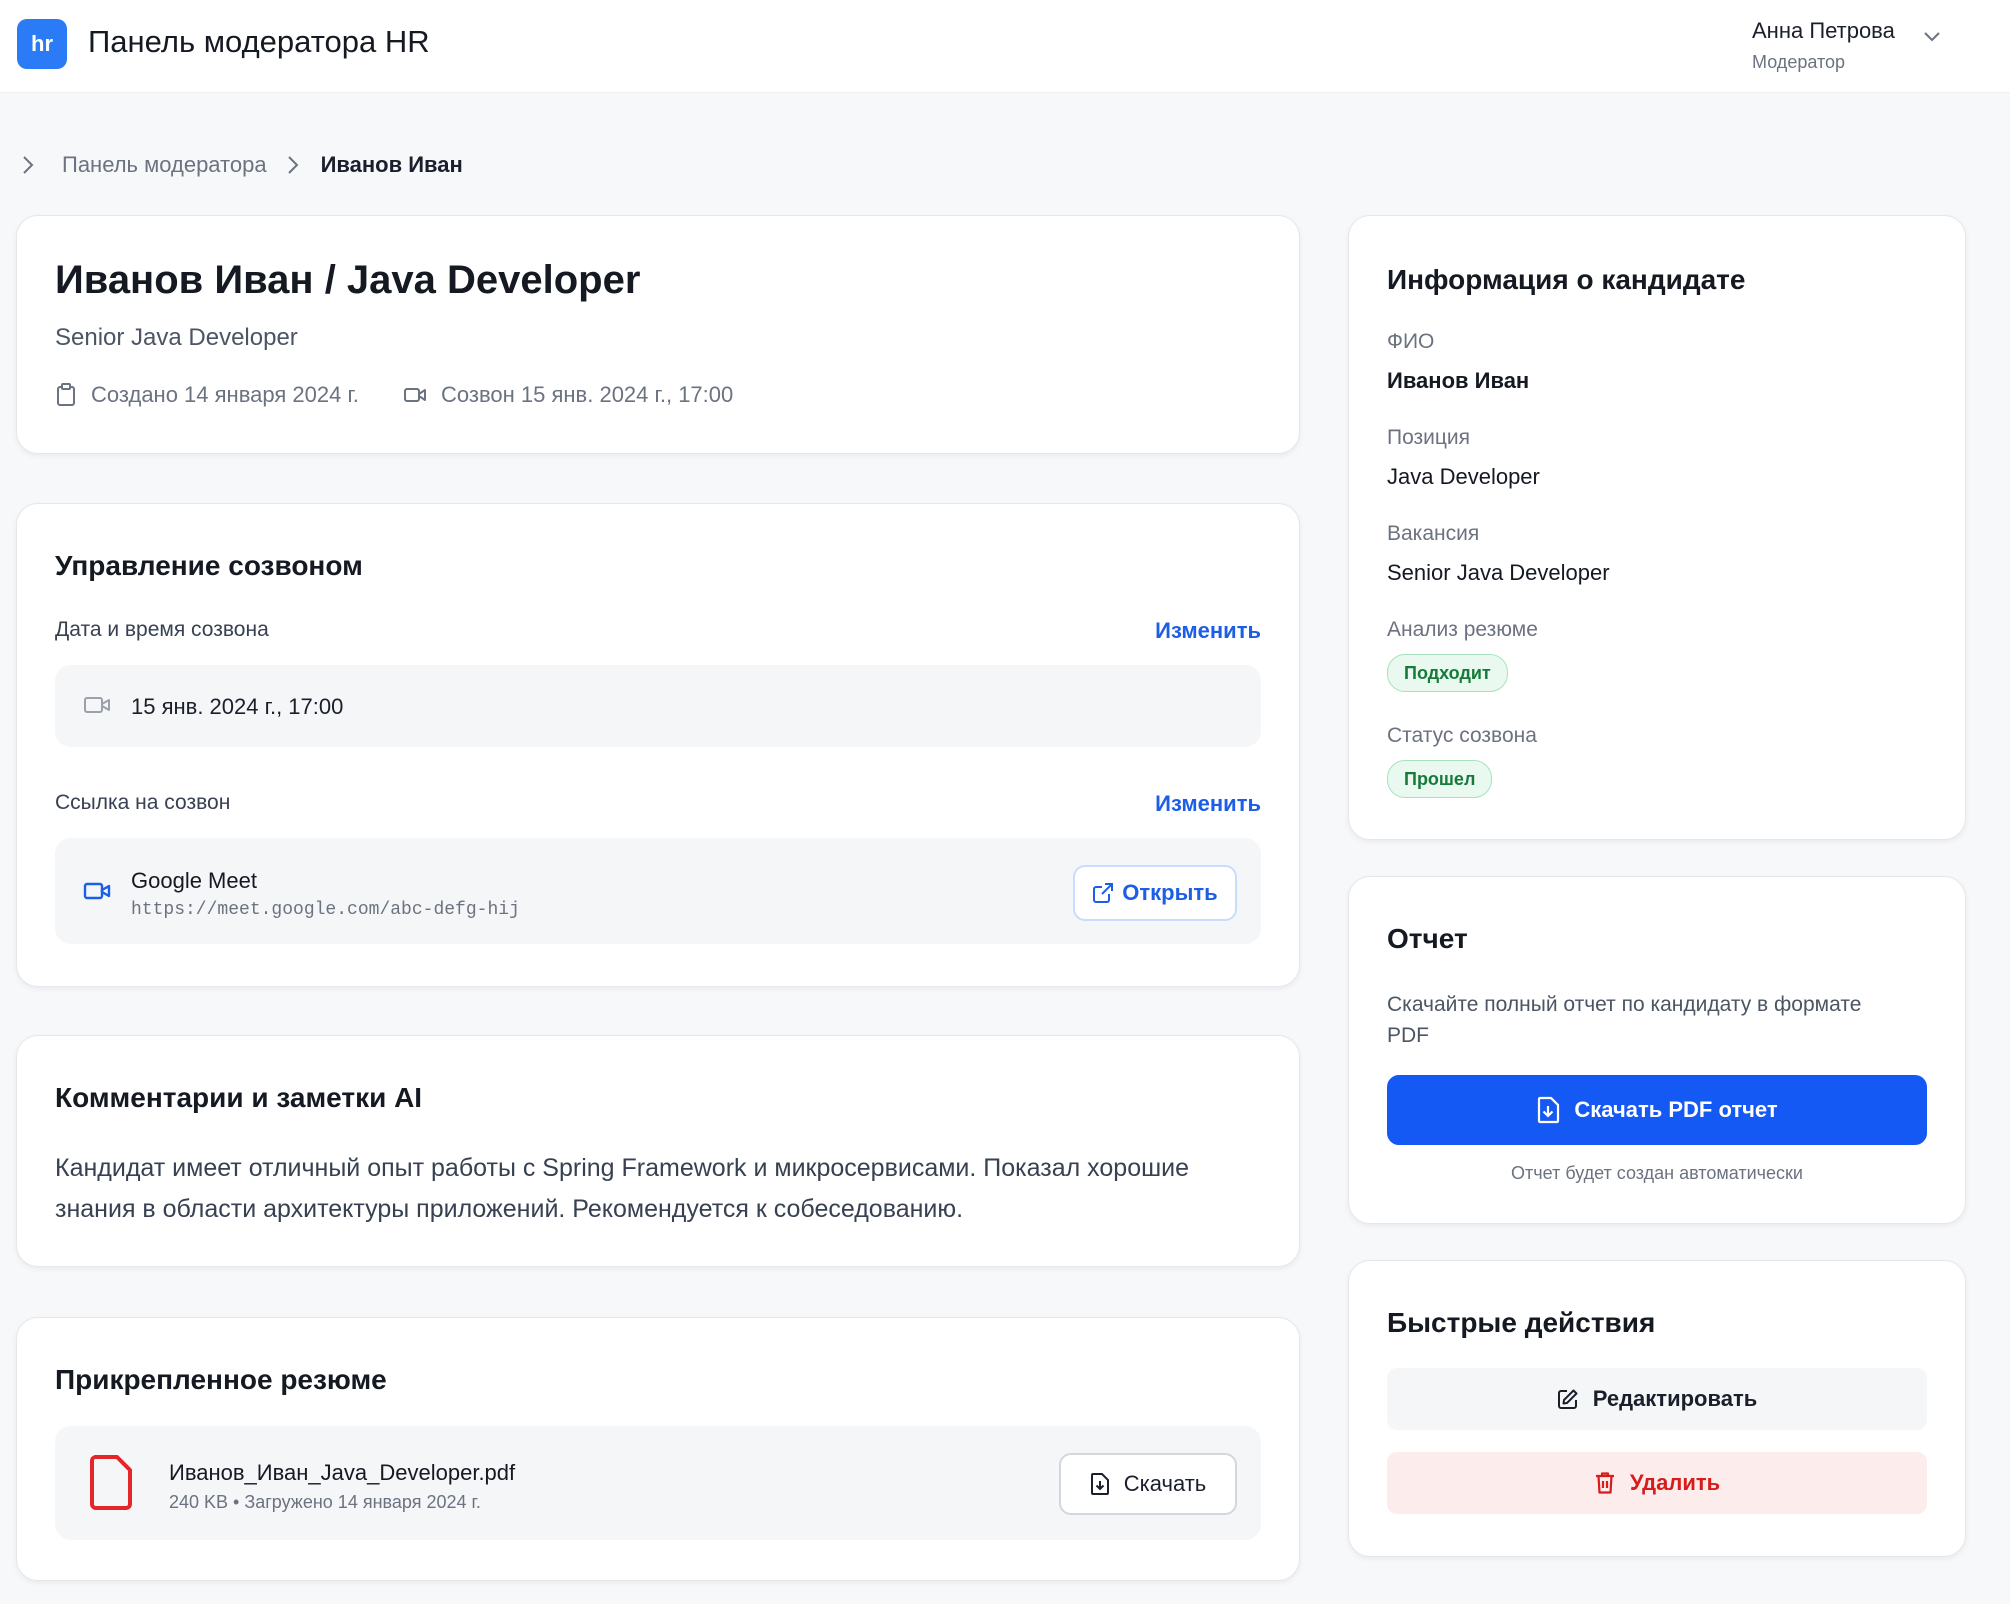 The height and width of the screenshot is (1604, 2010). I want to click on edit-link-link: Изменить, so click(1208, 804).